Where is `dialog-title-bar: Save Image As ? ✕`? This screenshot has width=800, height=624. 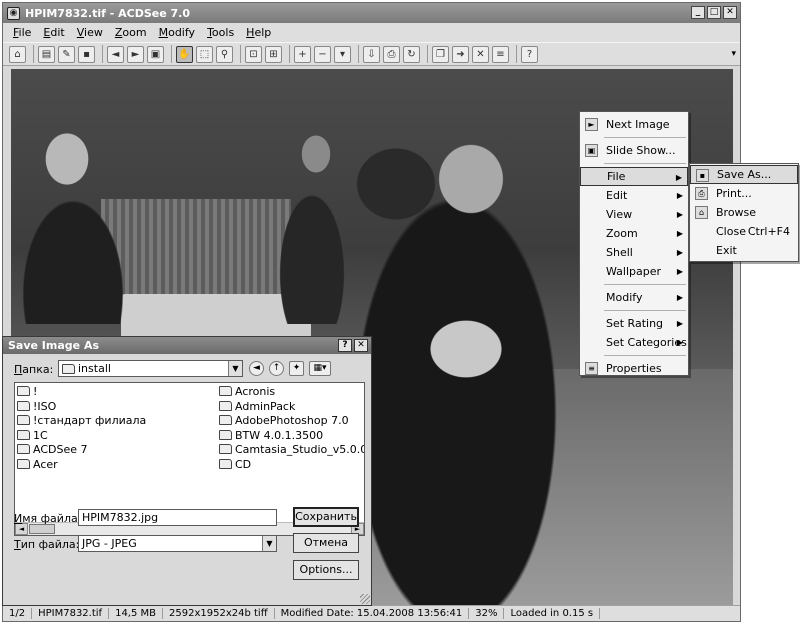
dialog-title-bar: Save Image As ? ✕ is located at coordinates (187, 345).